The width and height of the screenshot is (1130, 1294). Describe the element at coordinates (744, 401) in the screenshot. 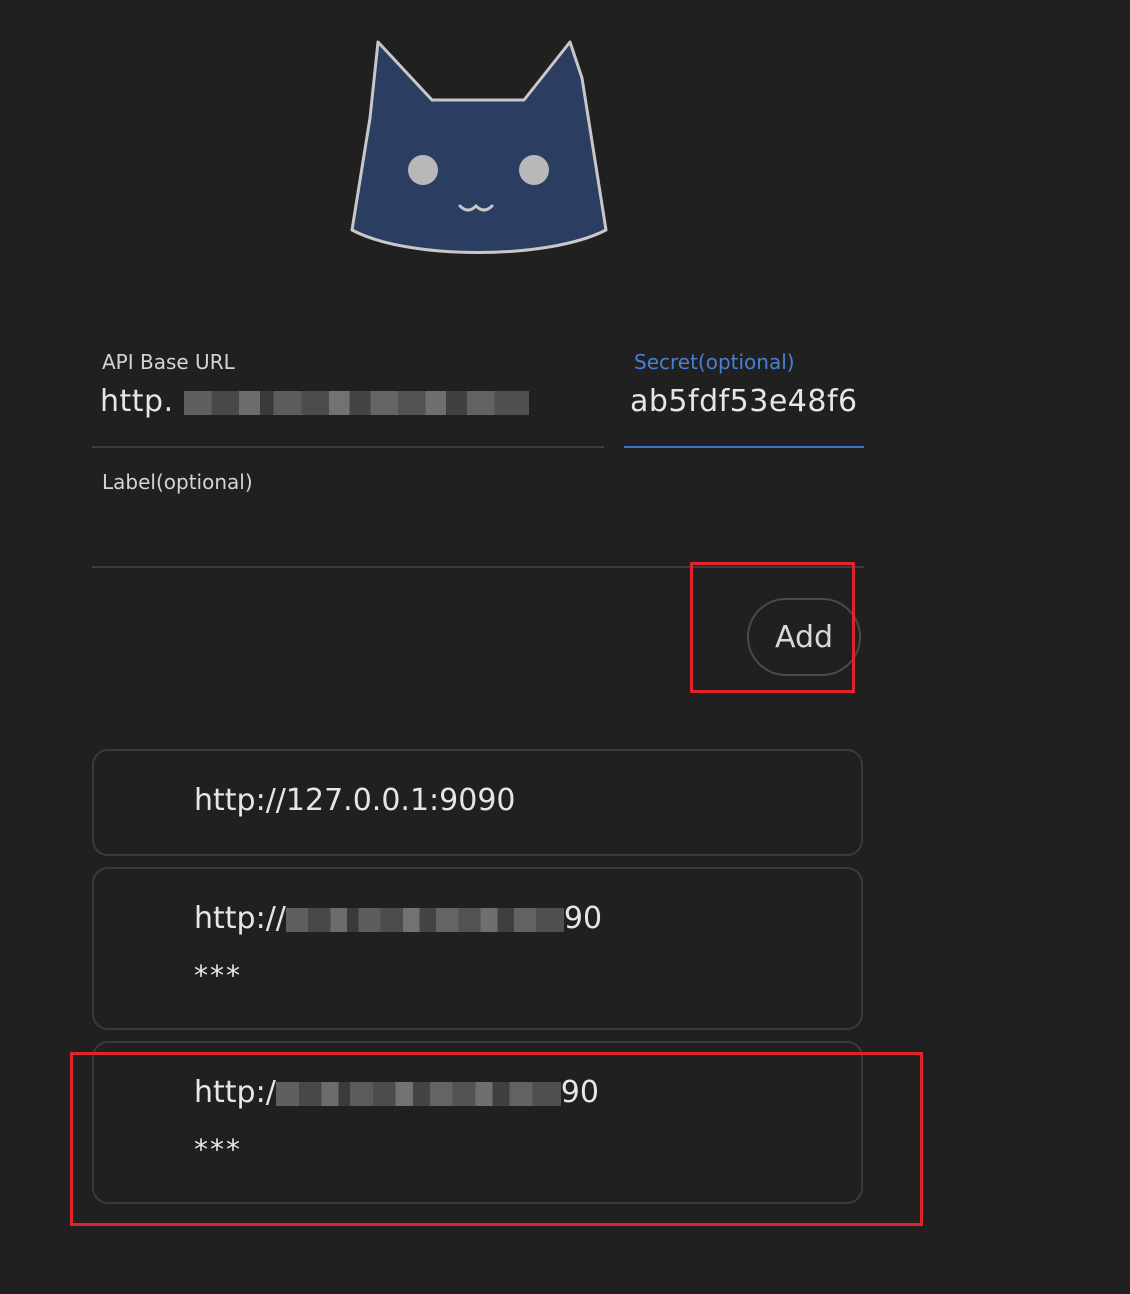

I see `secret-value: ab5fdf53e48f6` at that location.